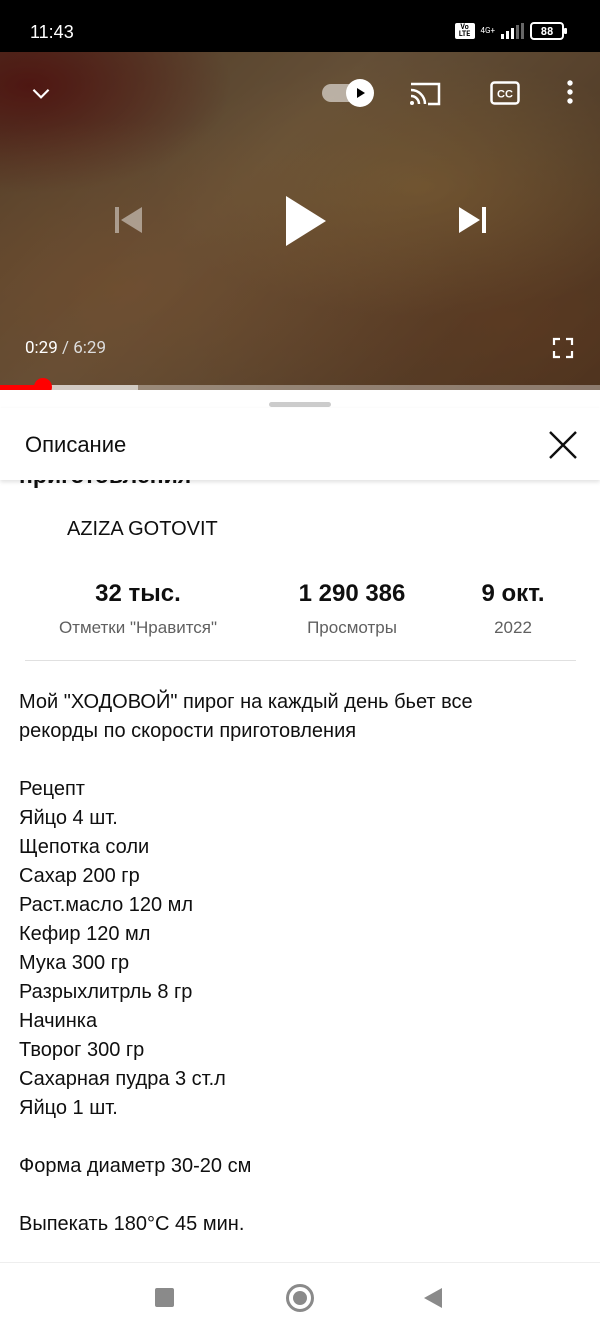 This screenshot has width=600, height=1332. Describe the element at coordinates (188, 731) in the screenshot. I see `description-line: рекорды по скорости приготовления` at that location.